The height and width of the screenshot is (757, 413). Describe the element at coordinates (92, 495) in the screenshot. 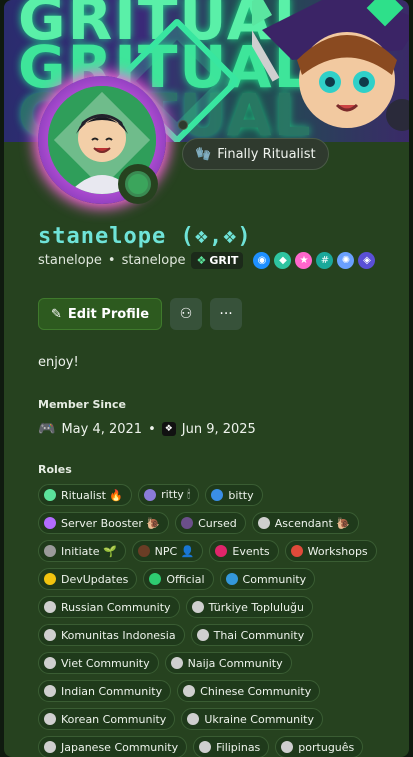

I see `role-label: Ritualist 🔥` at that location.